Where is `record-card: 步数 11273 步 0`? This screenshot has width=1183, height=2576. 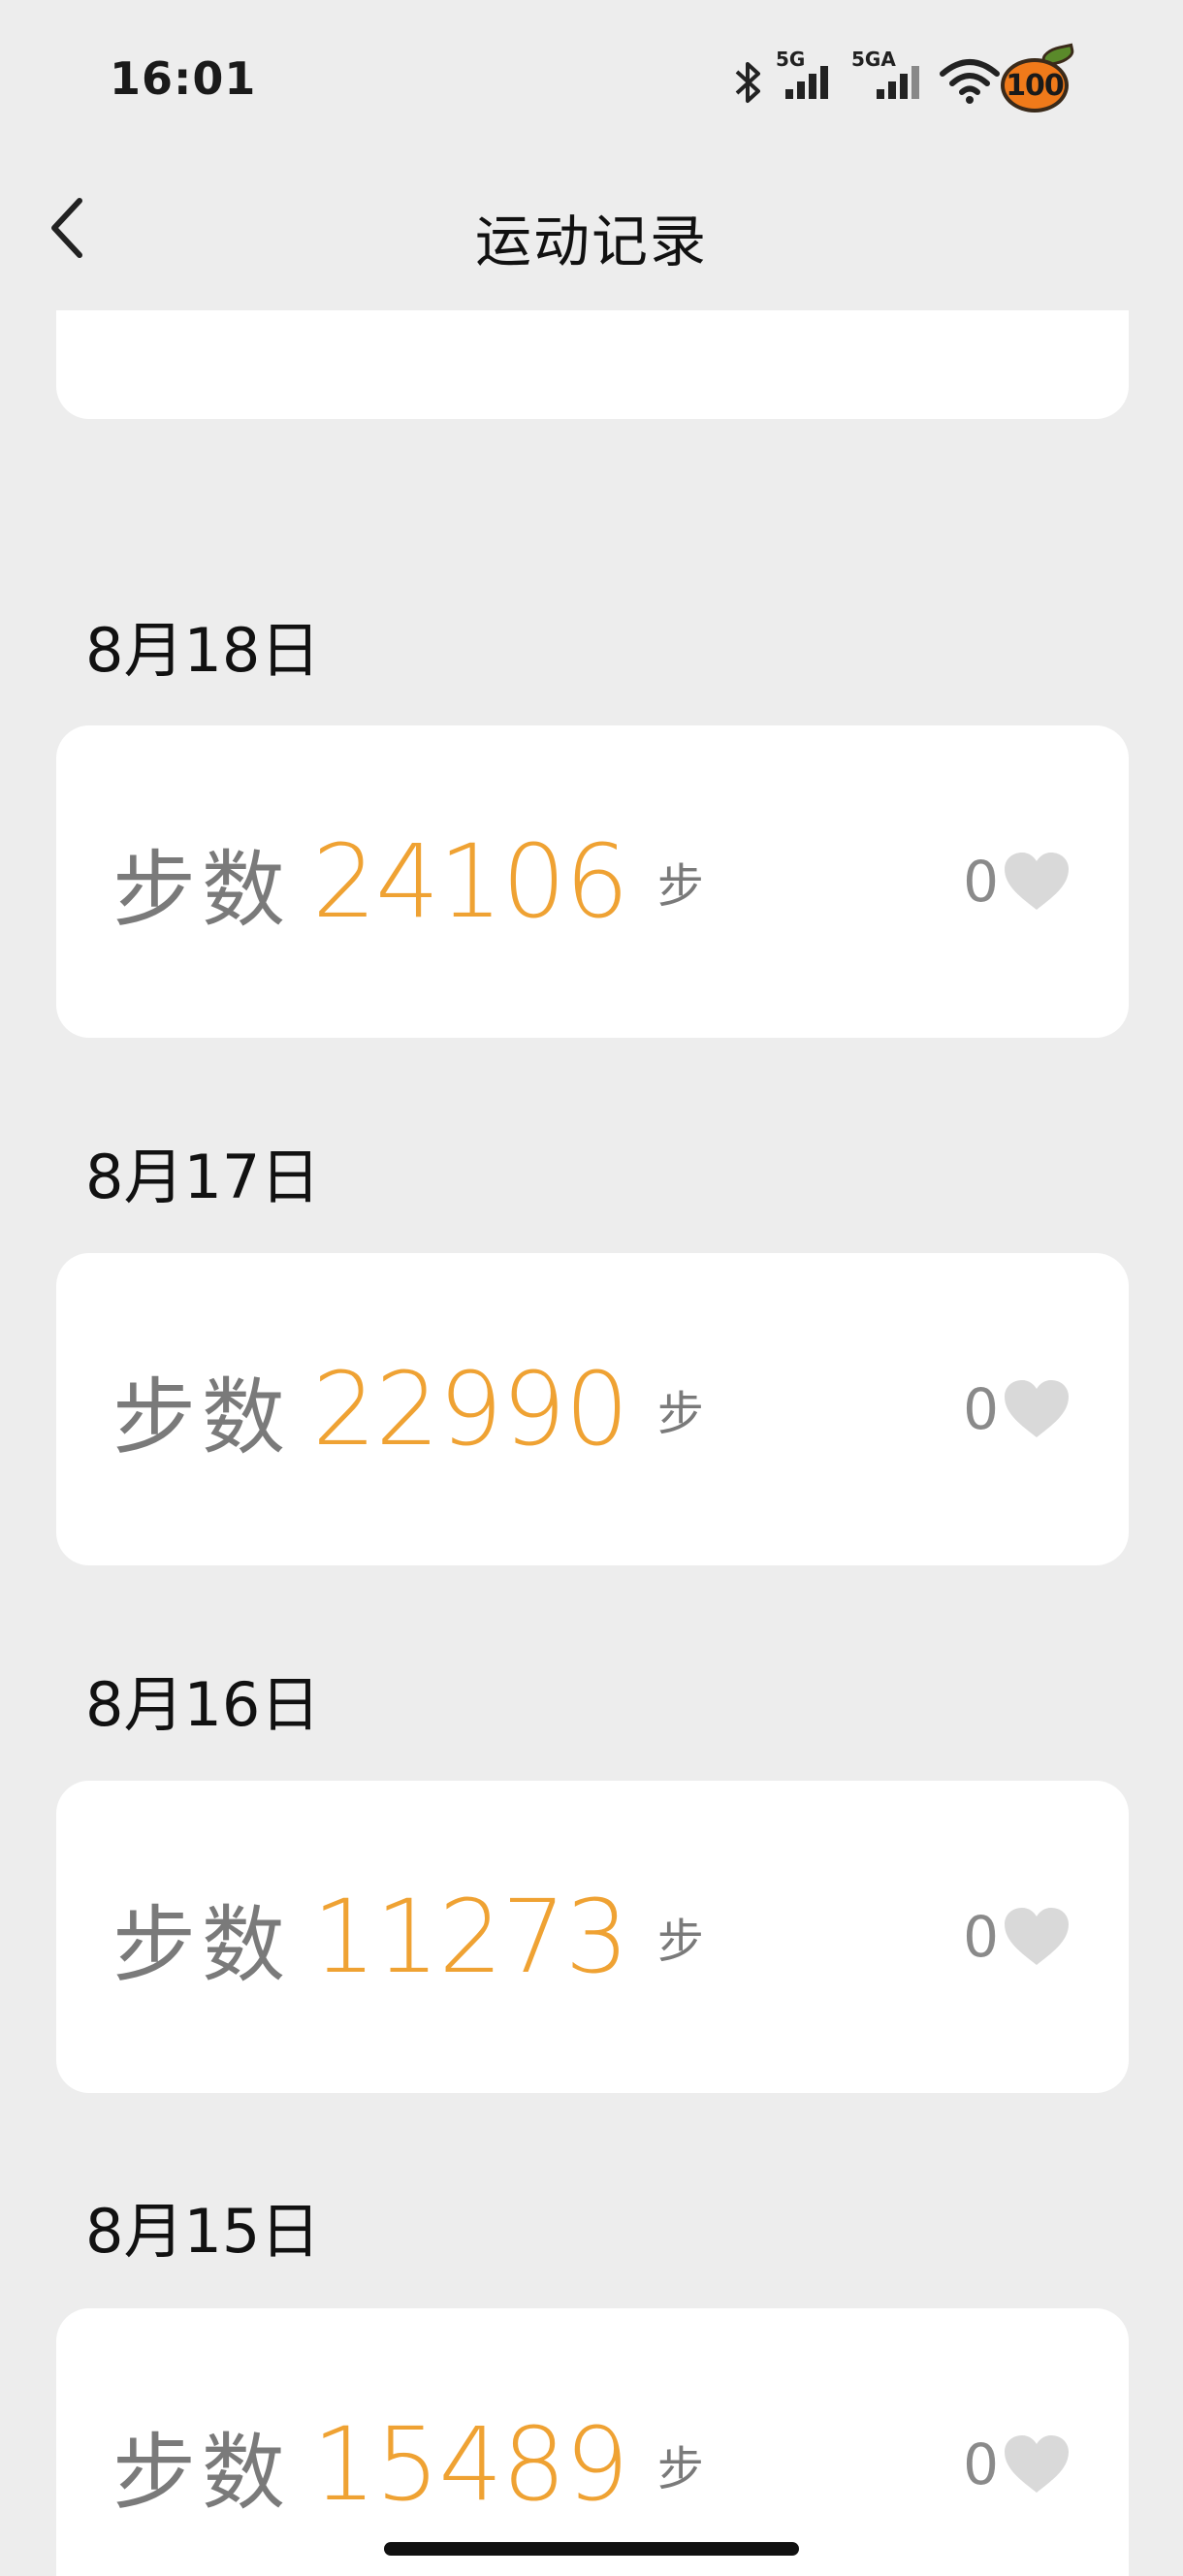
record-card: 步数 11273 步 0 is located at coordinates (592, 1937).